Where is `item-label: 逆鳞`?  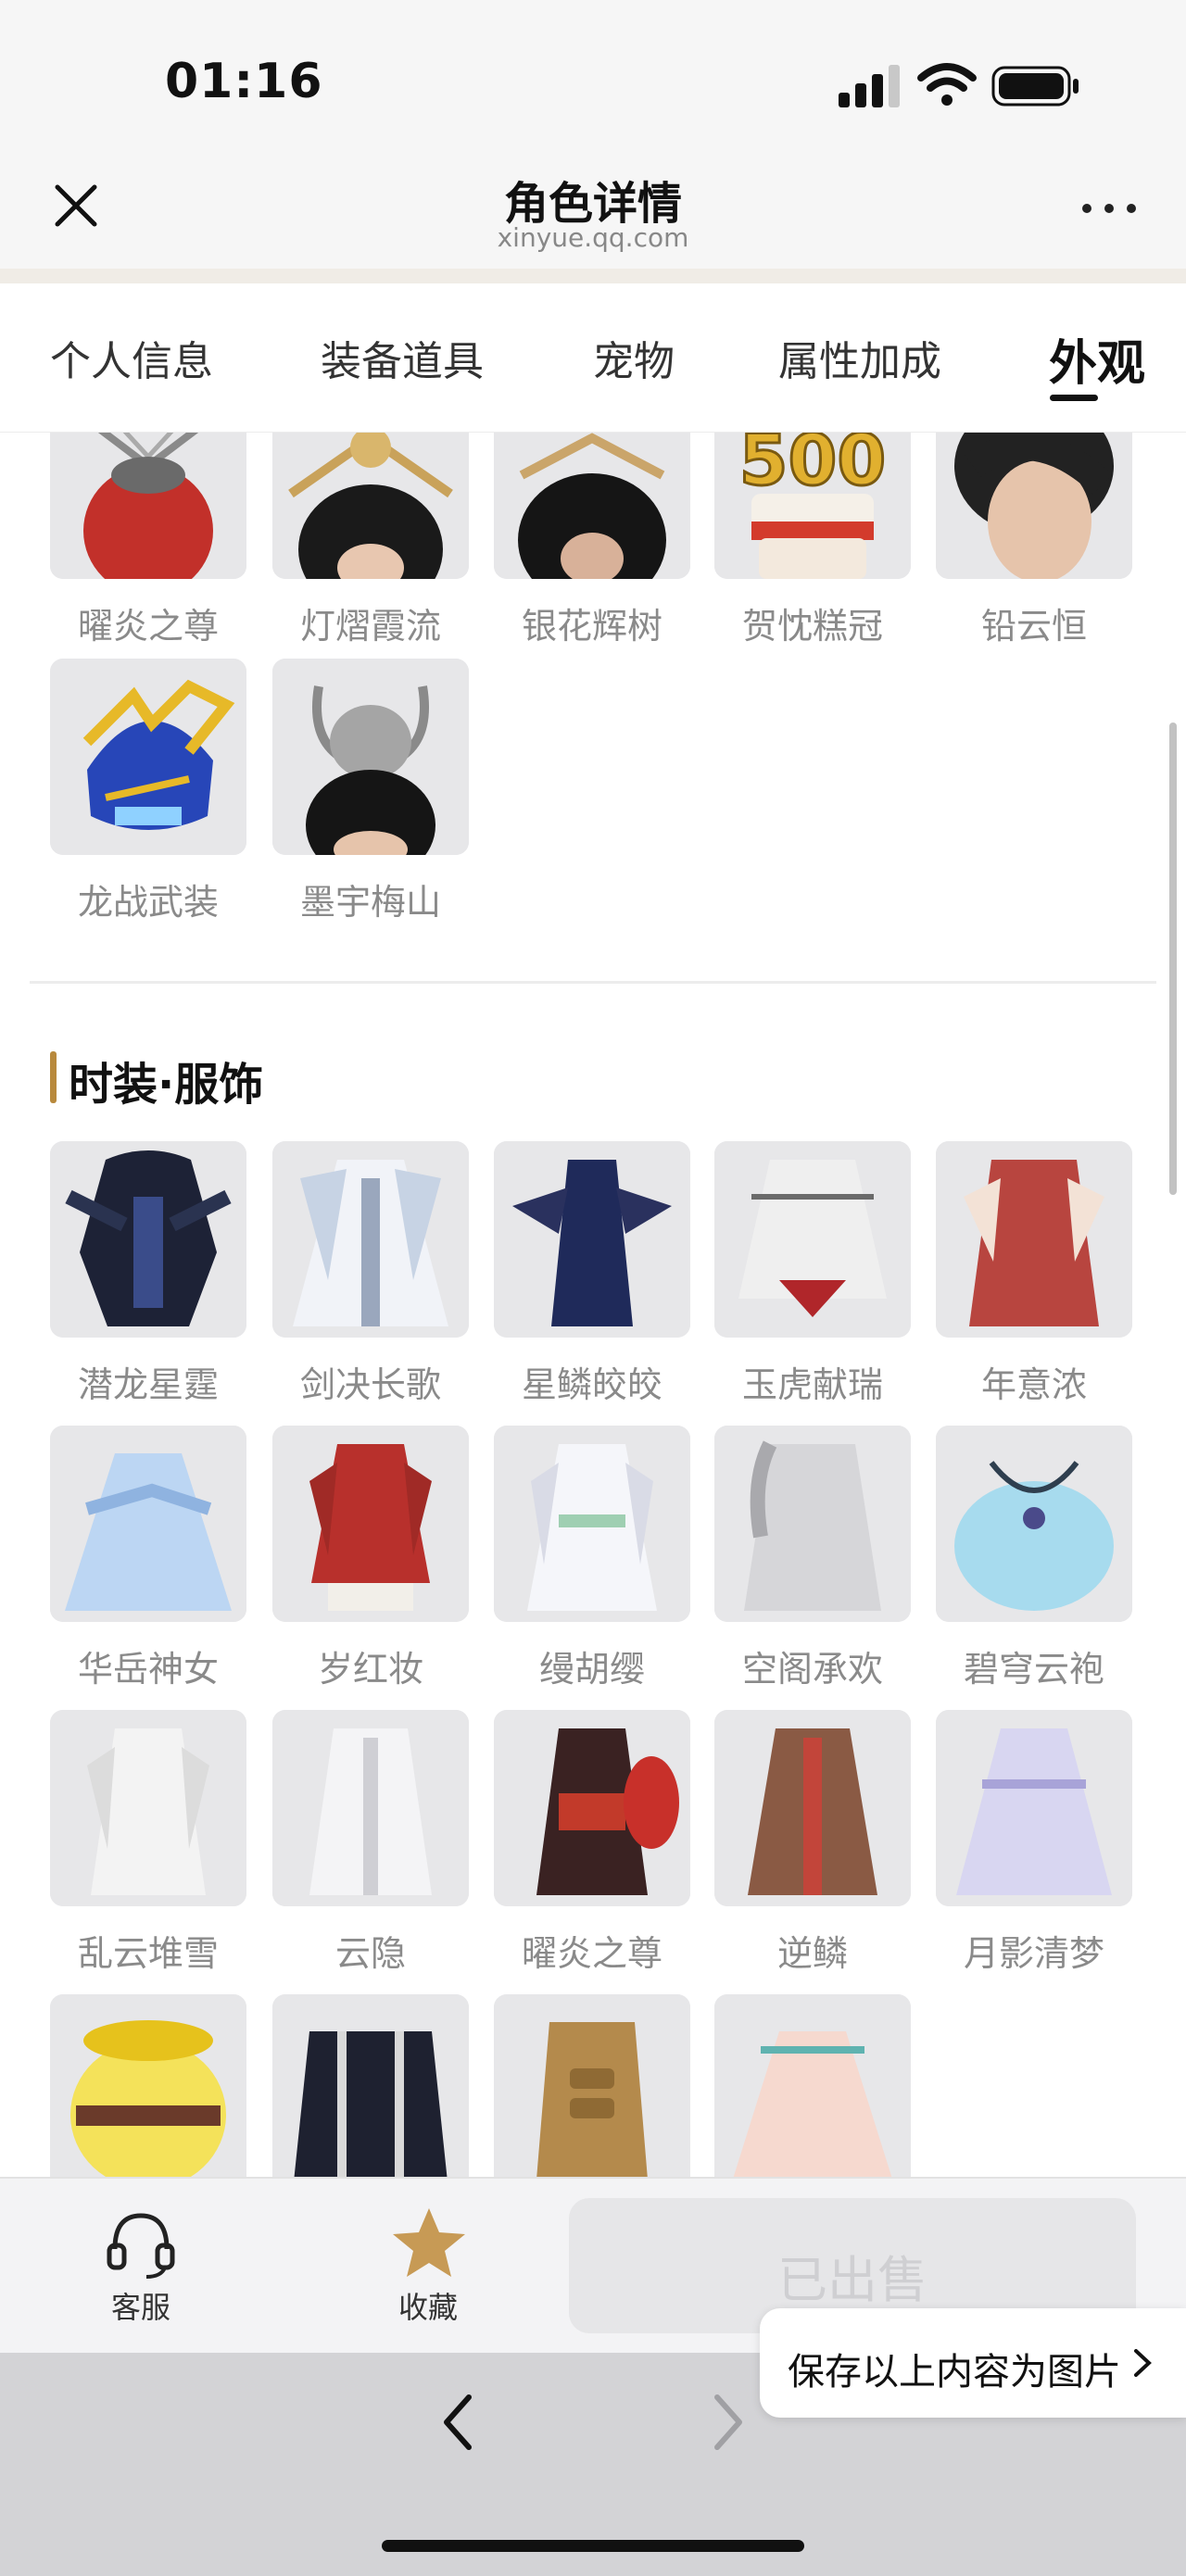 item-label: 逆鳞 is located at coordinates (812, 1953).